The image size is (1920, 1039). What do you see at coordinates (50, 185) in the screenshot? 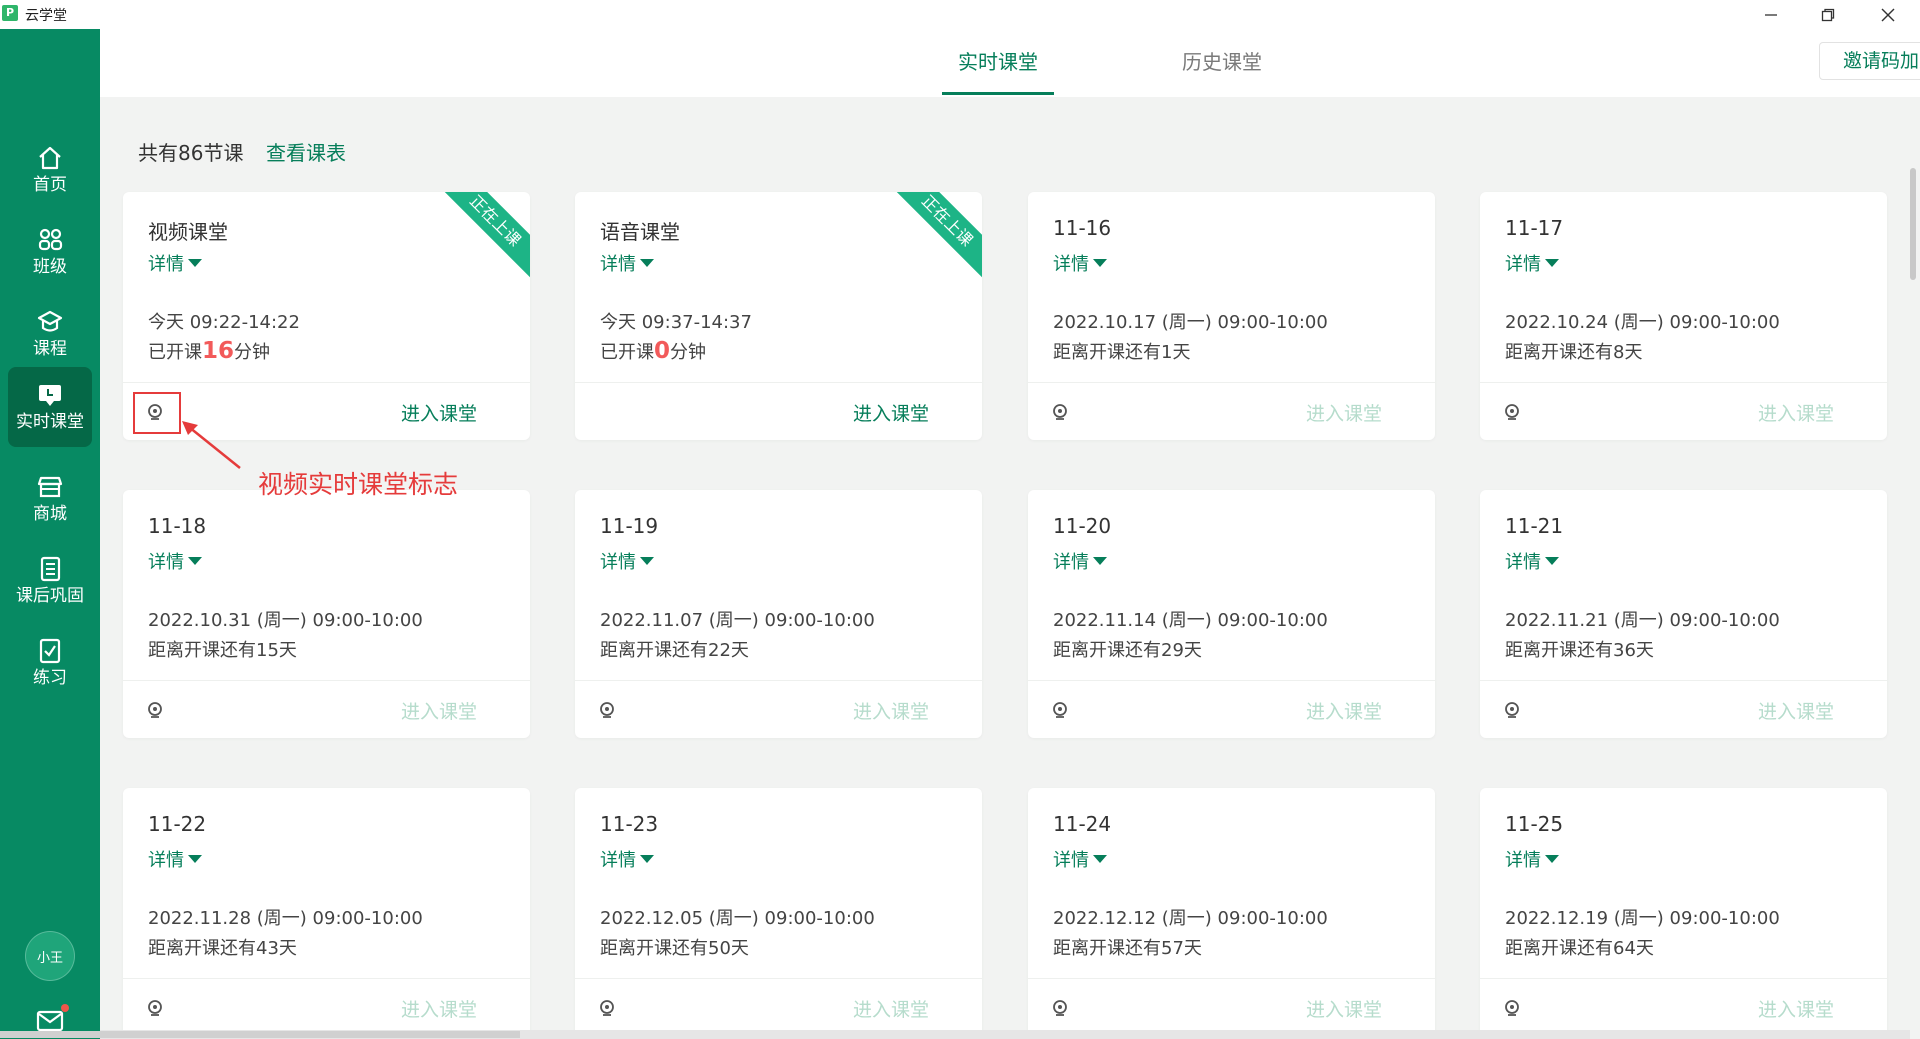
I see `sidebar-item-label: 首页` at bounding box center [50, 185].